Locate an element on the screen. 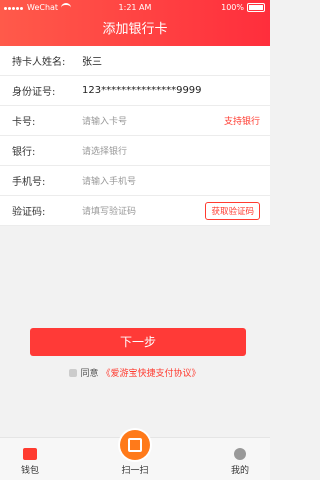 The image size is (320, 480). agree-prefix: 同意 is located at coordinates (89, 374).